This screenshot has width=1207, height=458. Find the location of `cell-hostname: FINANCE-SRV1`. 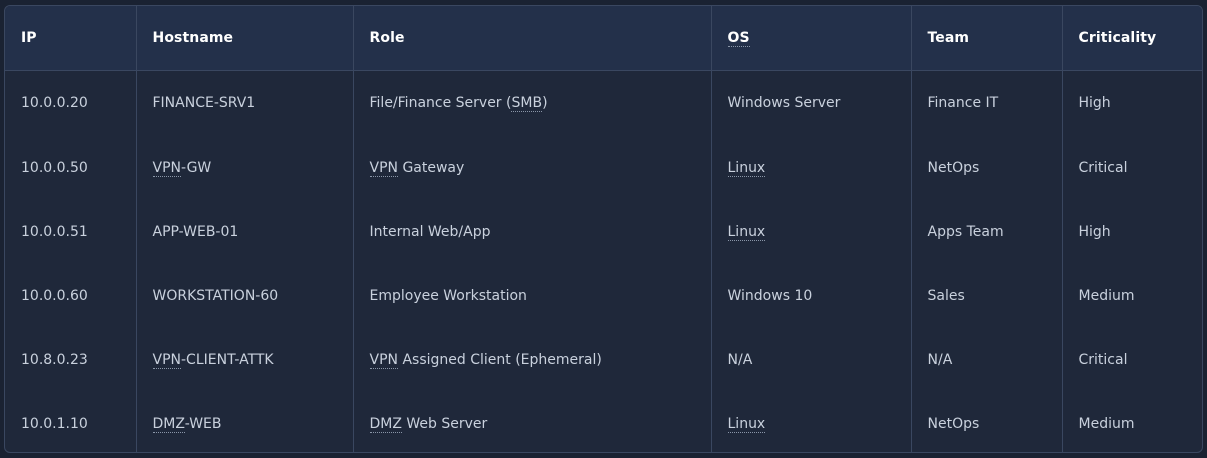

cell-hostname: FINANCE-SRV1 is located at coordinates (245, 103).